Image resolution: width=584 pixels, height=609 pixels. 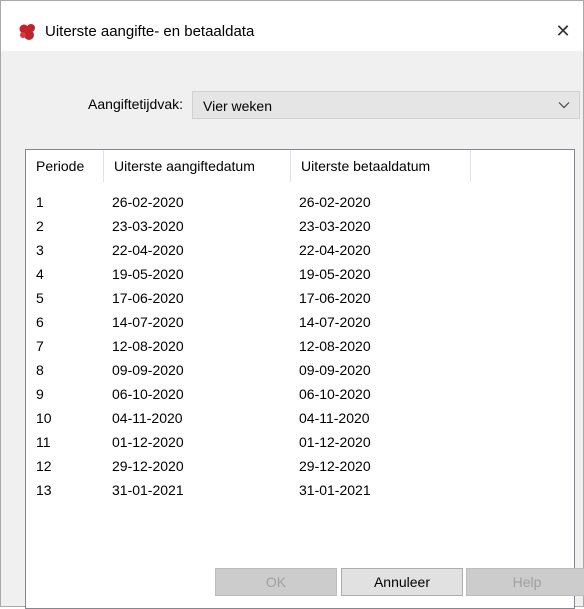 I want to click on payment-date-cell: 29-12-2020, so click(x=335, y=466).